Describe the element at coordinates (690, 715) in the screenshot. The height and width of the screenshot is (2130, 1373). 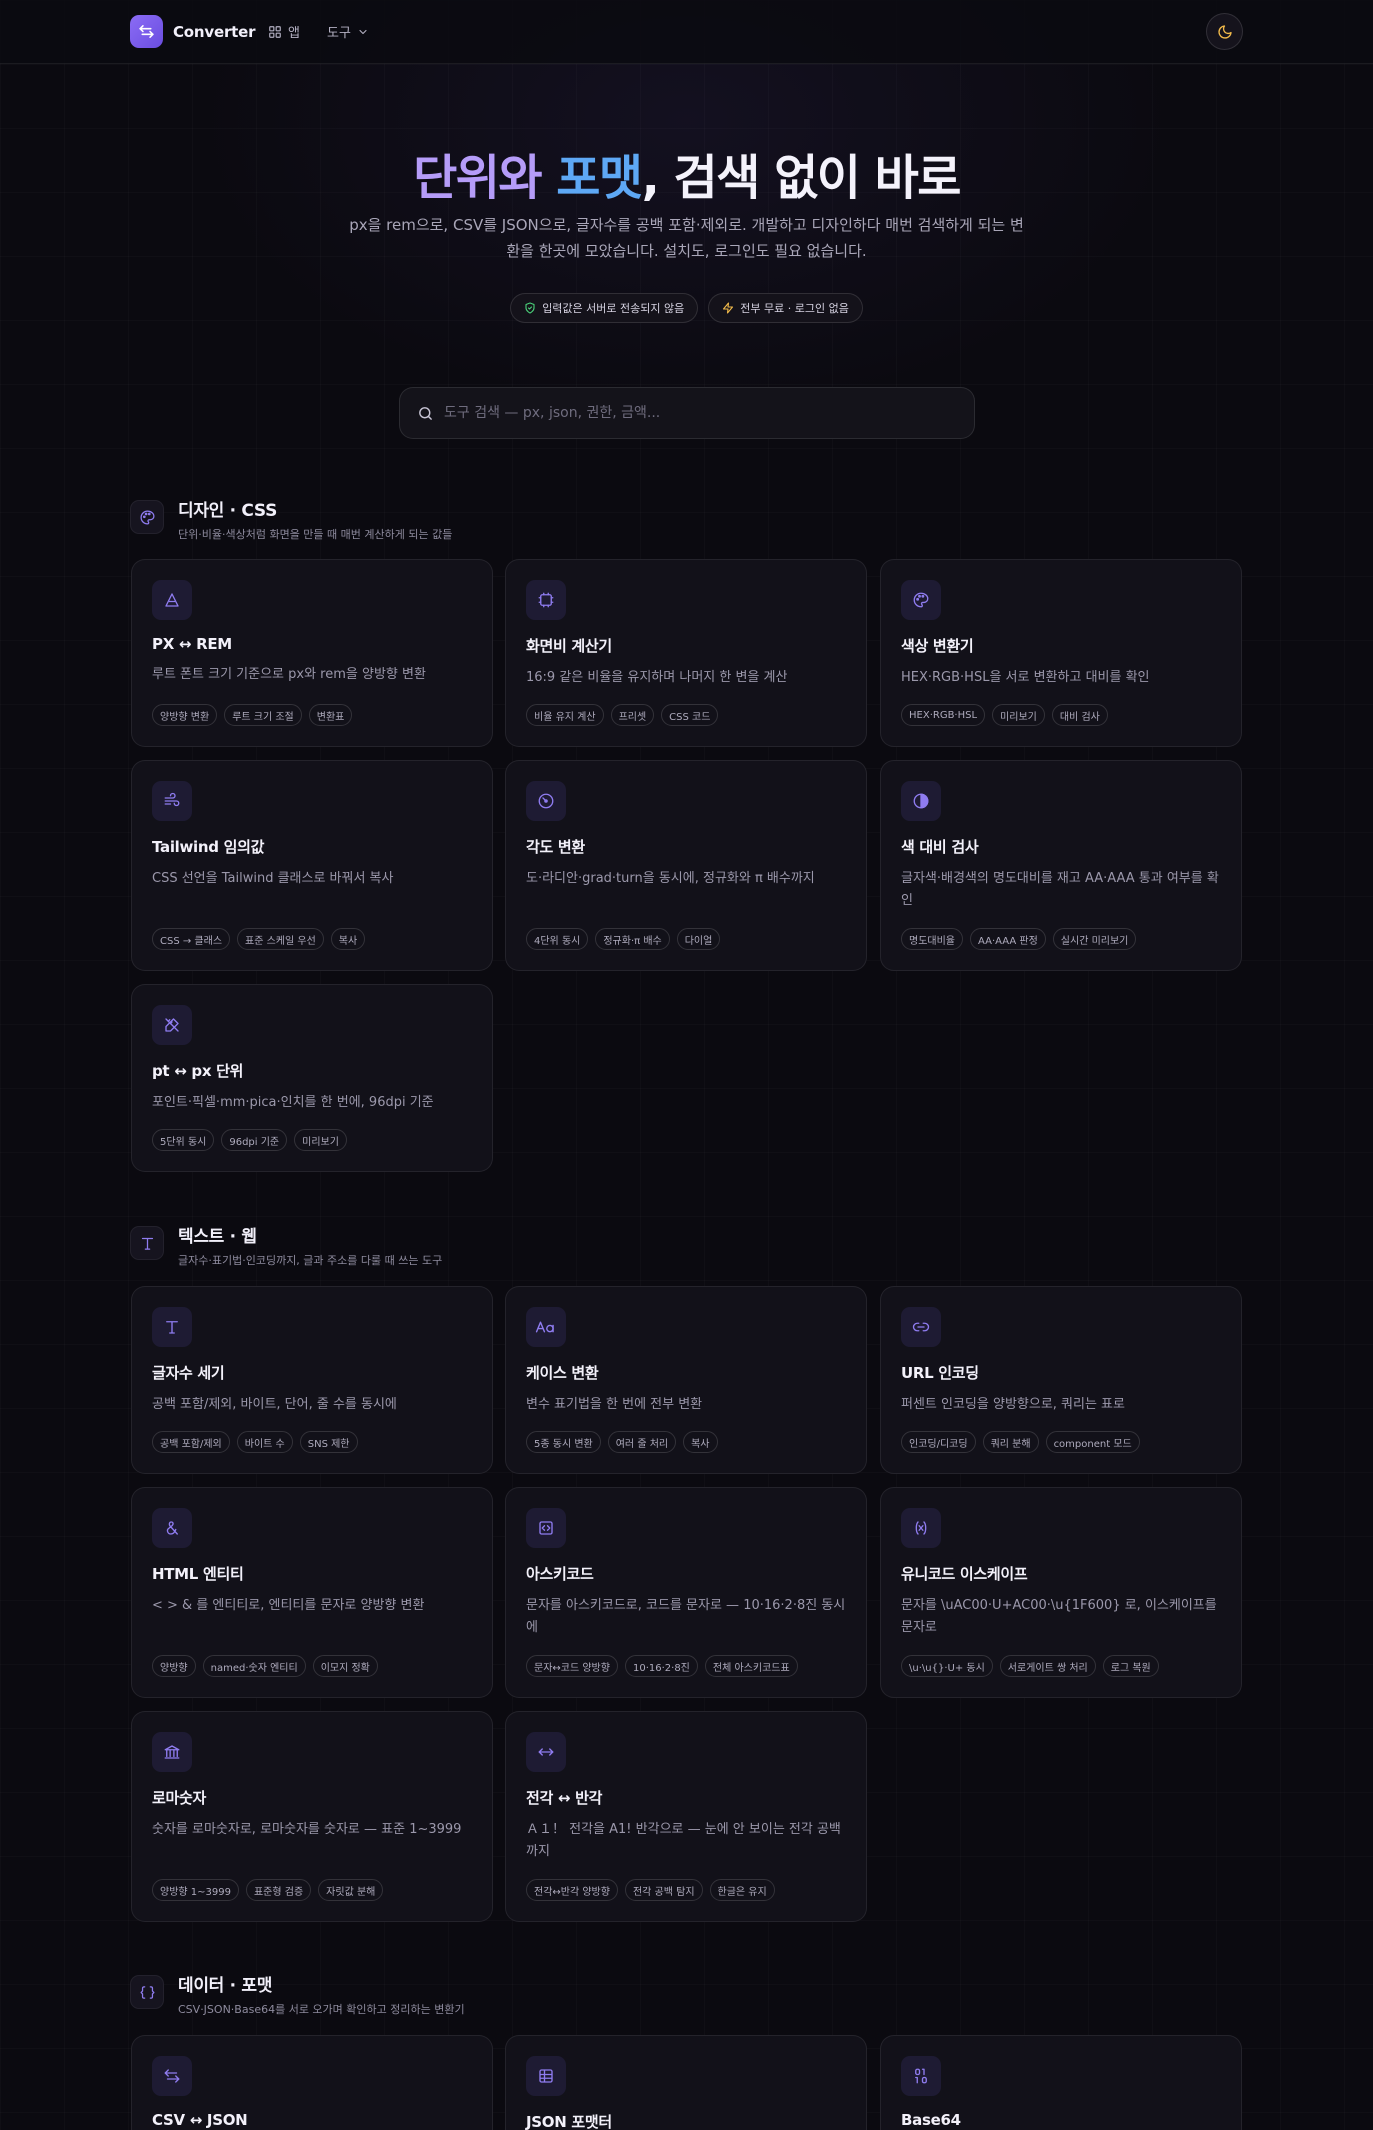
I see `tag: CSS 코드` at that location.